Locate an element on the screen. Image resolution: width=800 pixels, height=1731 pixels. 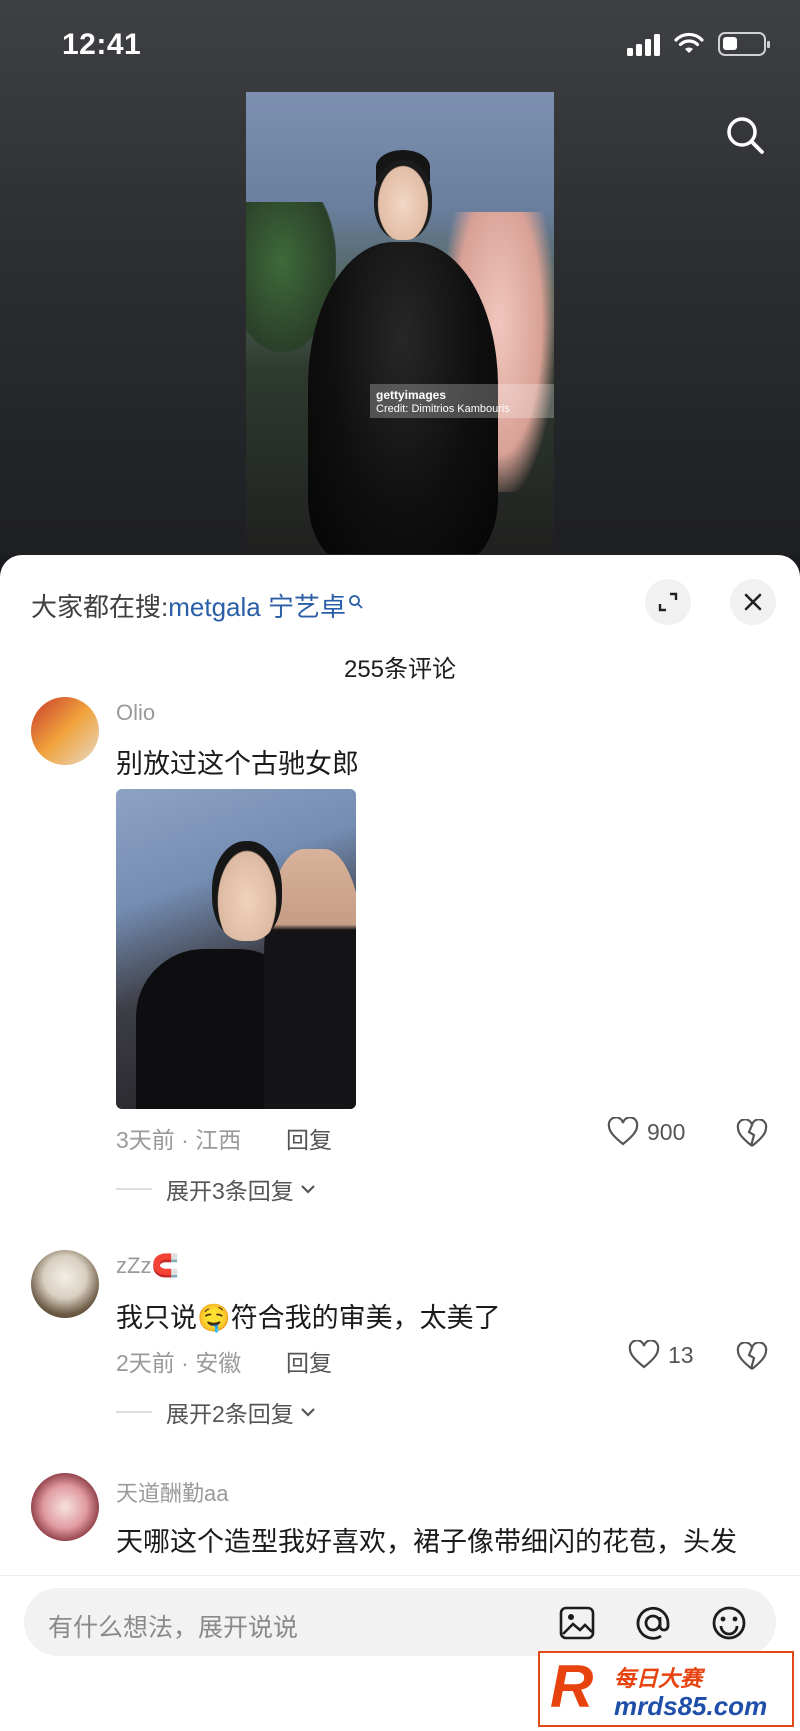
hero-photo: gettyimages Credit: Dimitrios Kambouris is located at coordinates (400, 323).